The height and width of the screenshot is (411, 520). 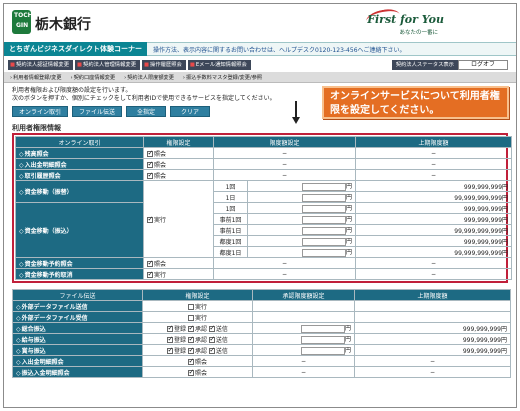 What do you see at coordinates (35, 77) in the screenshot?
I see `subnav-user-register: 利用者情報登録/変更` at bounding box center [35, 77].